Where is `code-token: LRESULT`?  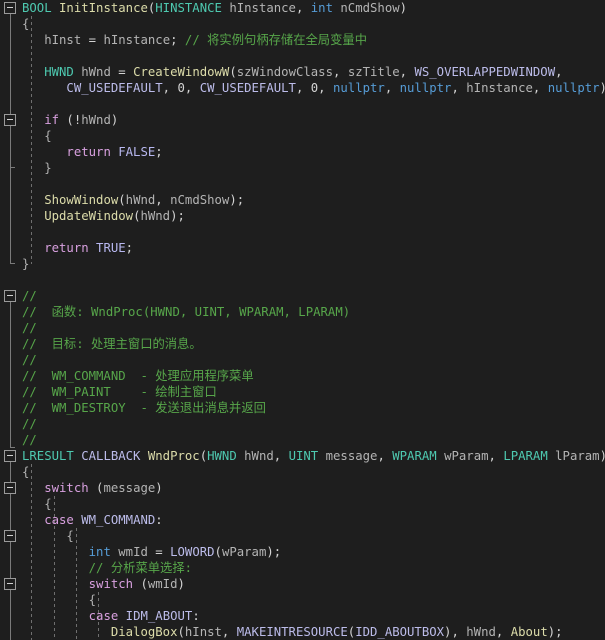
code-token: LRESULT is located at coordinates (48, 456).